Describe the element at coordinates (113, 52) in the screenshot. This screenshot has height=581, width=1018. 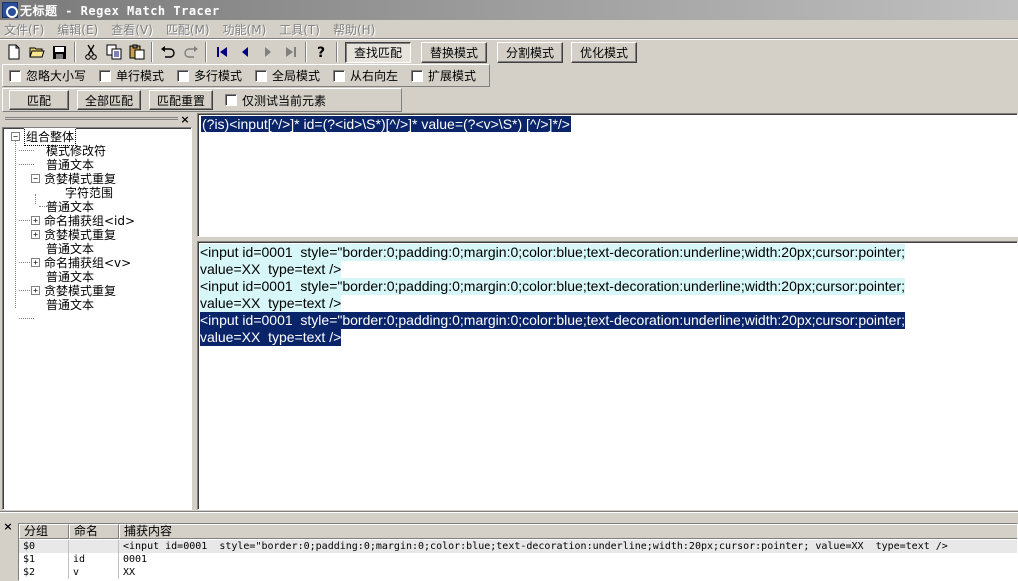
I see `copy-icon` at that location.